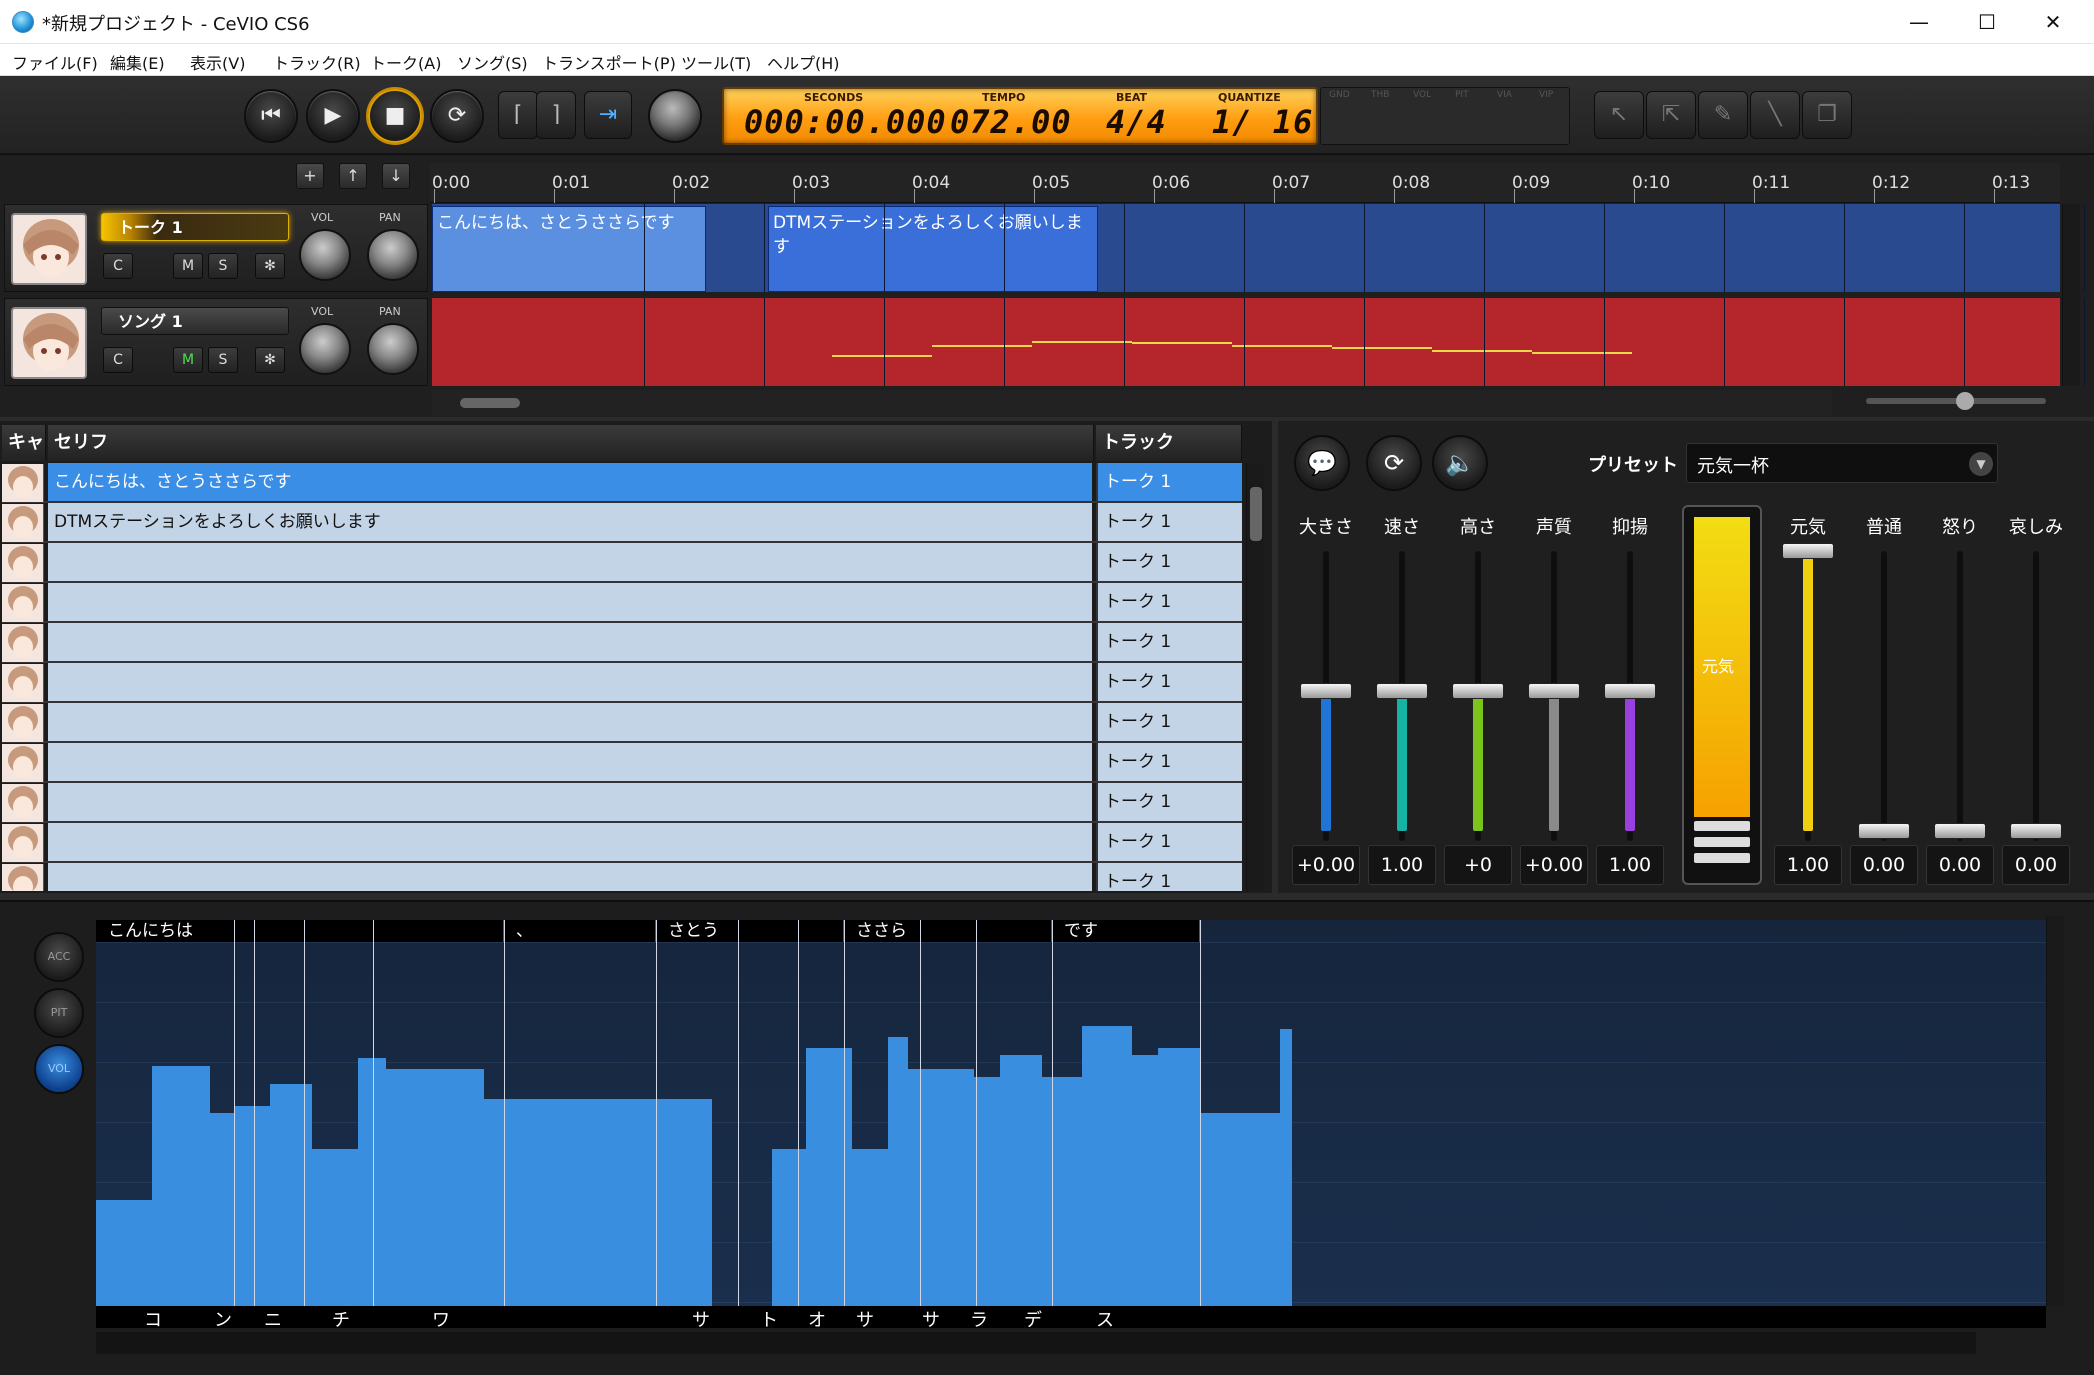  Describe the element at coordinates (59, 1013) in the screenshot. I see `pit-button: PIT` at that location.